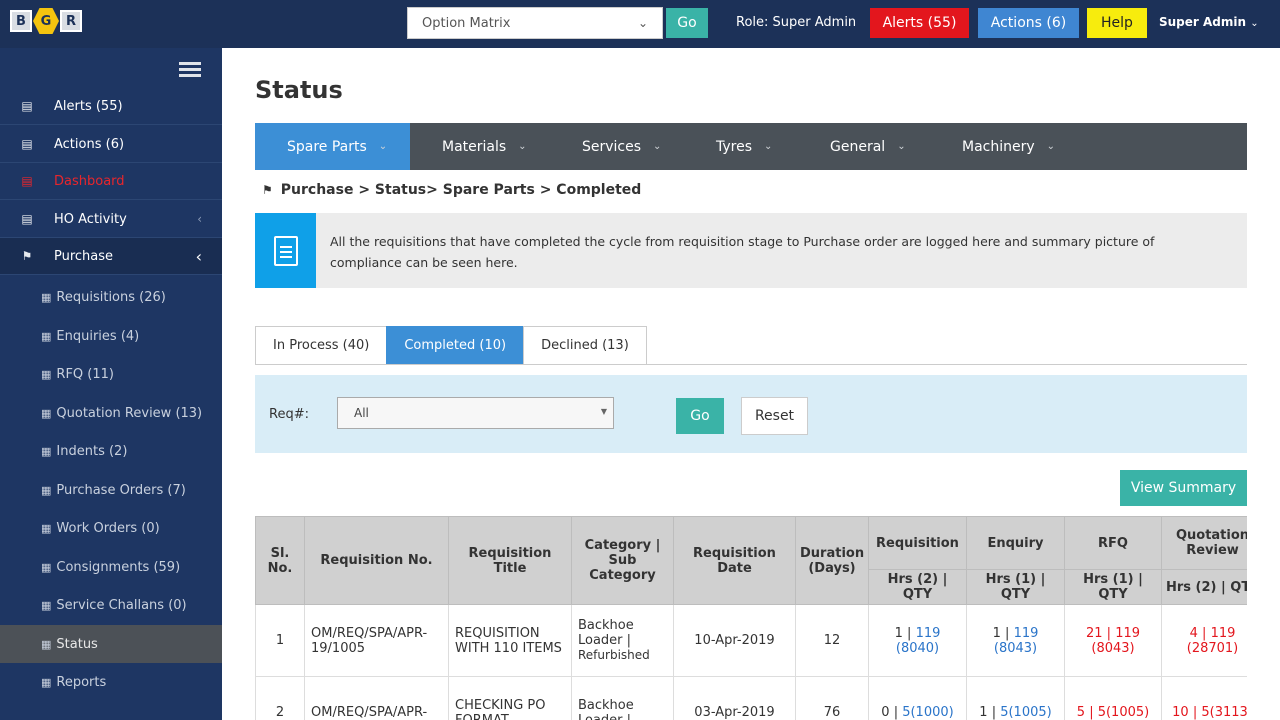 The height and width of the screenshot is (720, 1280). I want to click on cell-hrs: 5, so click(1081, 712).